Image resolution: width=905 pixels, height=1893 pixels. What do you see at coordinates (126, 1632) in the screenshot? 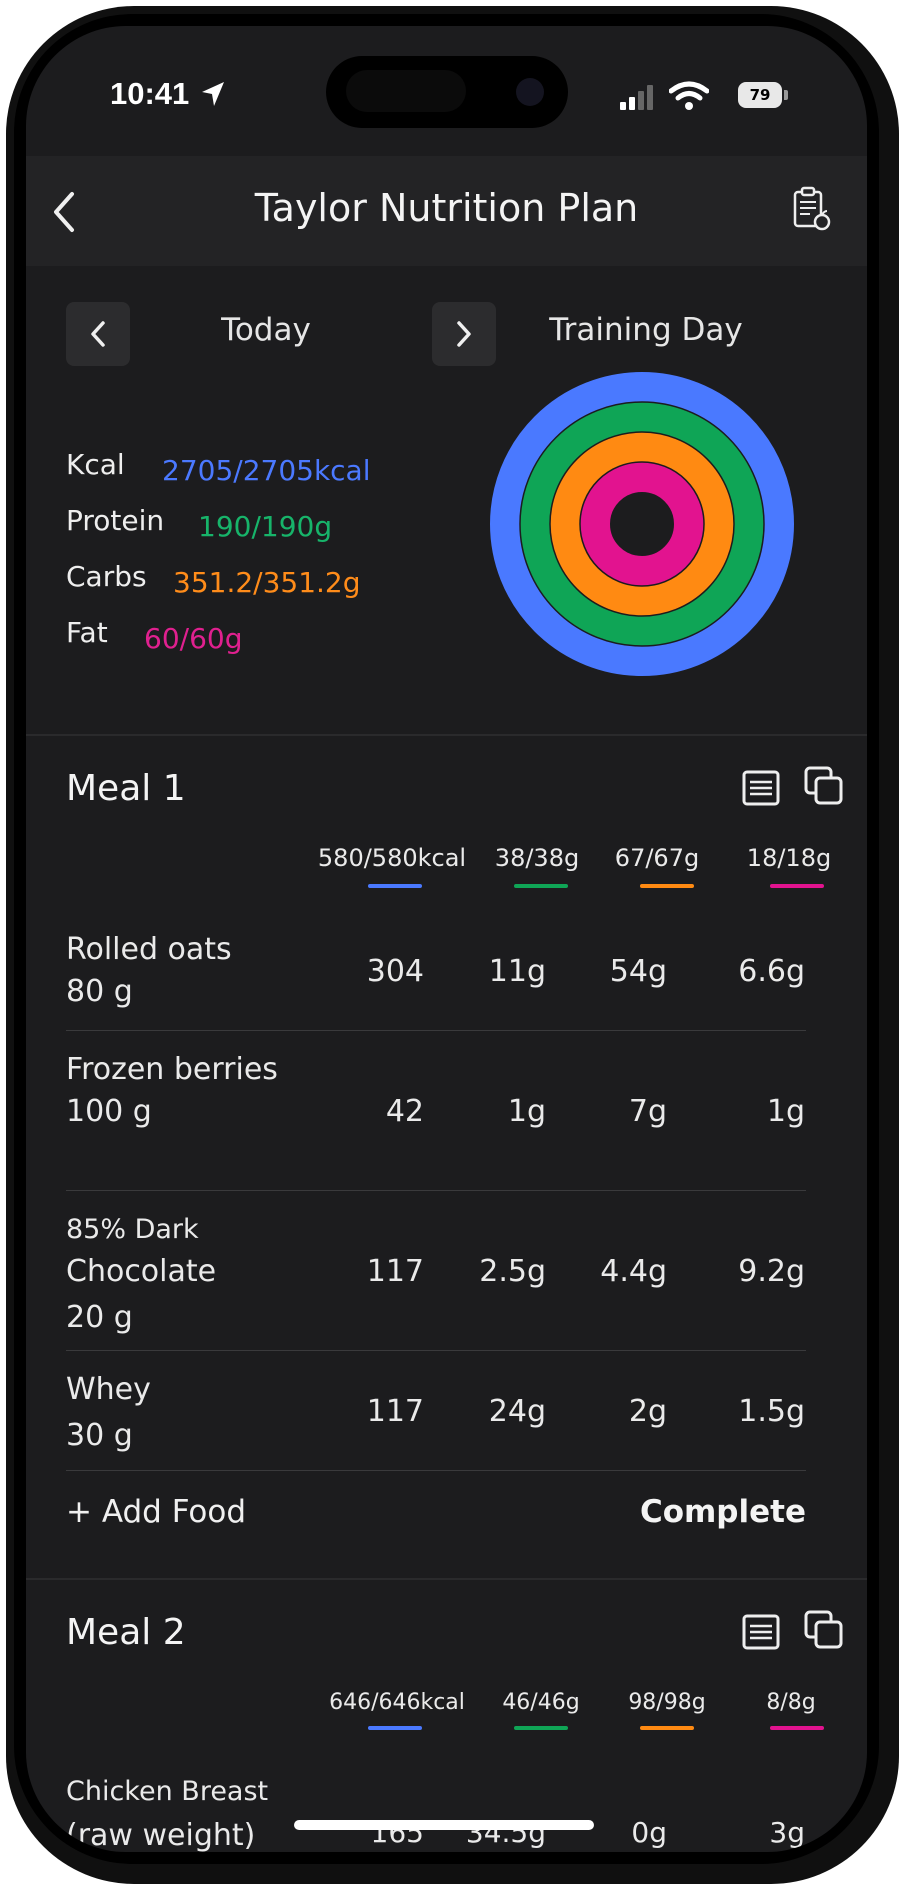
I see `meal-2-title: Meal 2` at bounding box center [126, 1632].